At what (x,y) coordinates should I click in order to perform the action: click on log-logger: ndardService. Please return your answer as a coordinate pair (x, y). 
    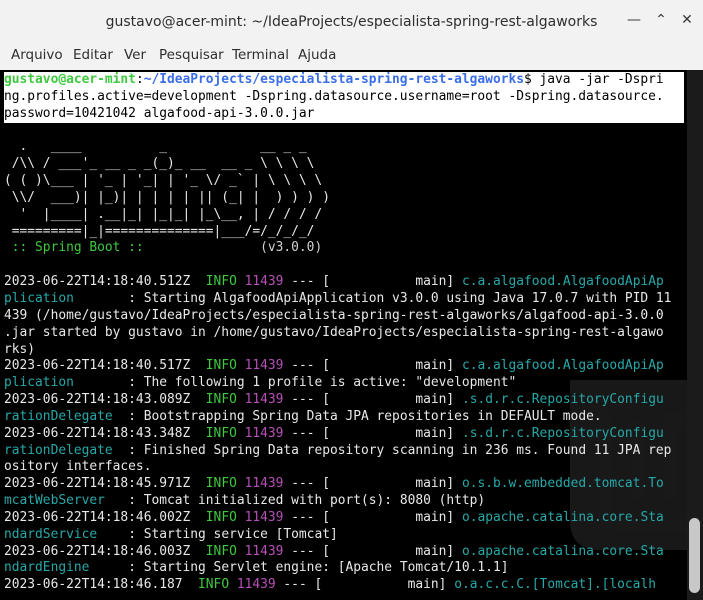
    Looking at the image, I should click on (62, 534).